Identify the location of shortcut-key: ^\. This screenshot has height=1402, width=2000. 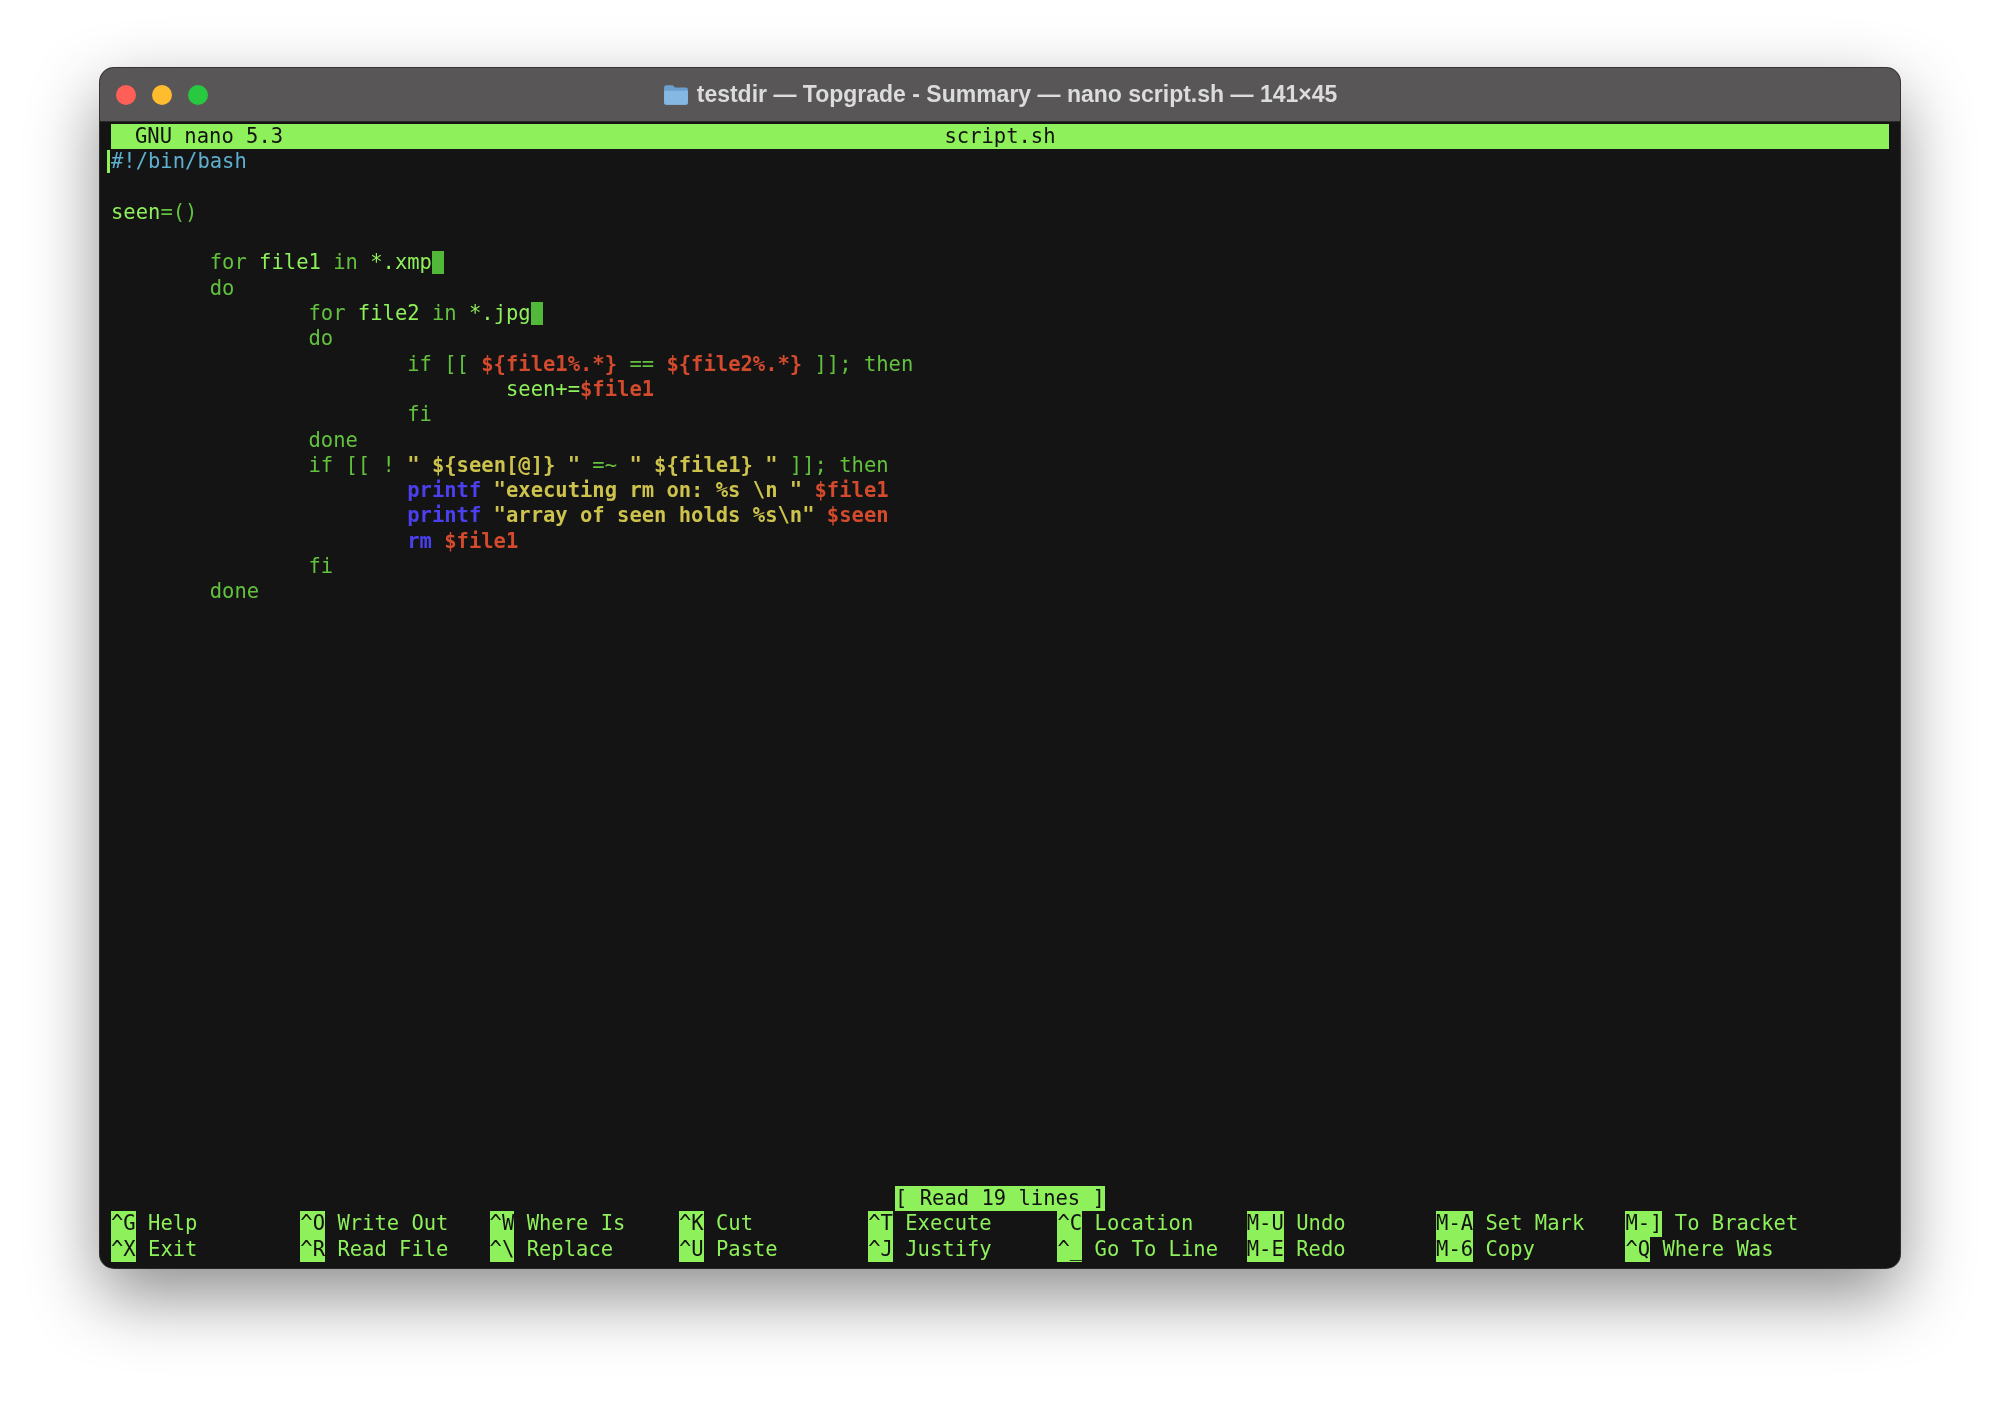
(502, 1249).